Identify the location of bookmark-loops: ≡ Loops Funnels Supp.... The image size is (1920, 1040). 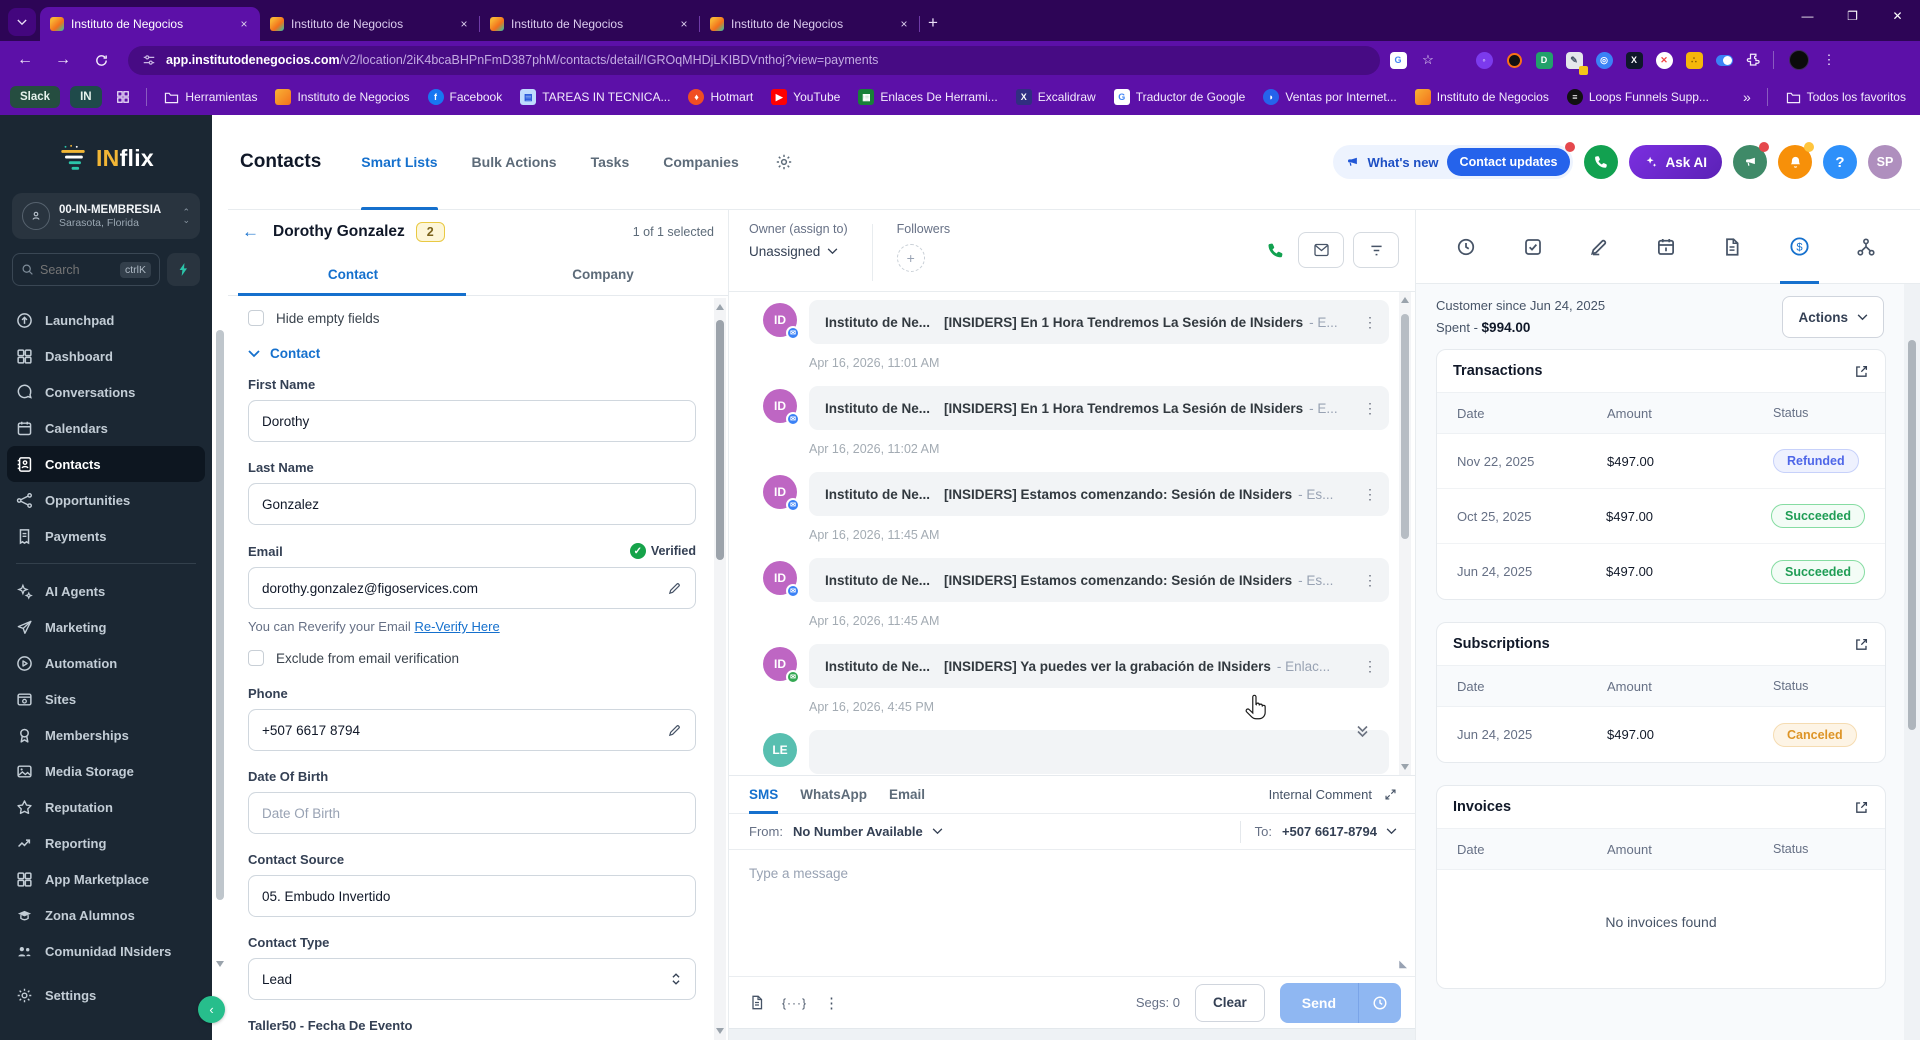
(1637, 97).